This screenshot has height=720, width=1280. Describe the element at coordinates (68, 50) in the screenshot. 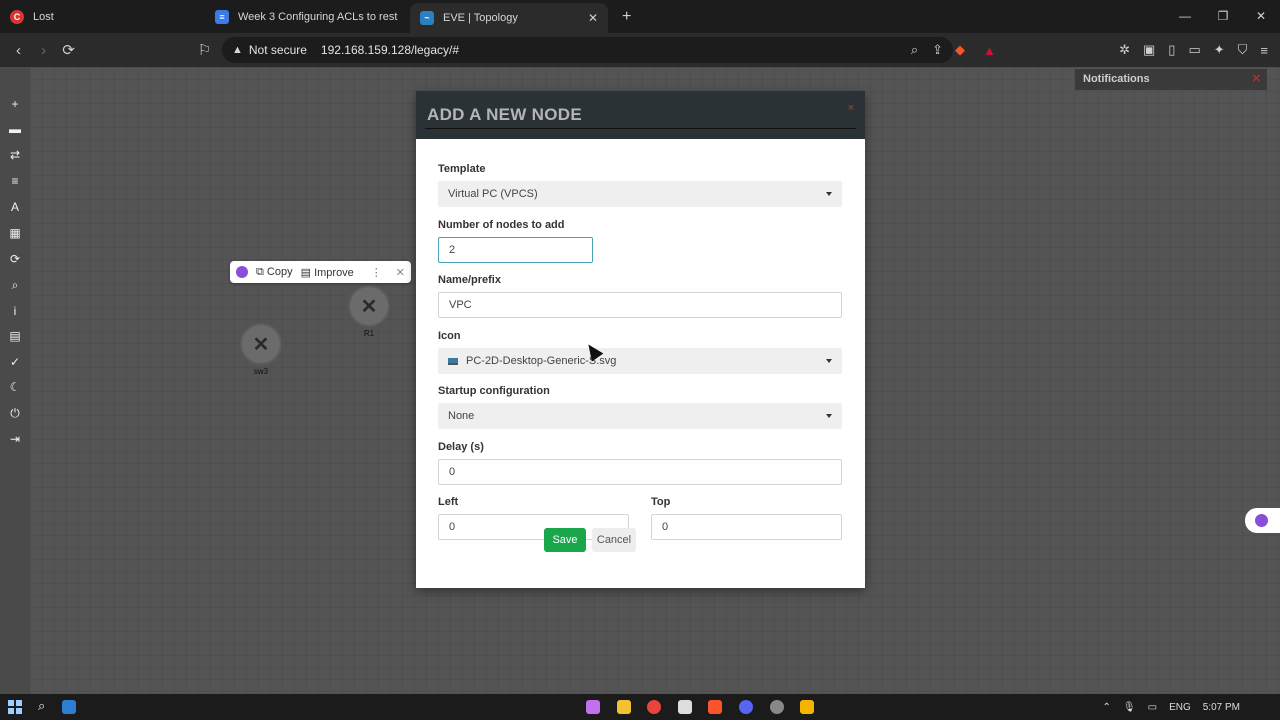

I see `reload-icon: ⟳` at that location.